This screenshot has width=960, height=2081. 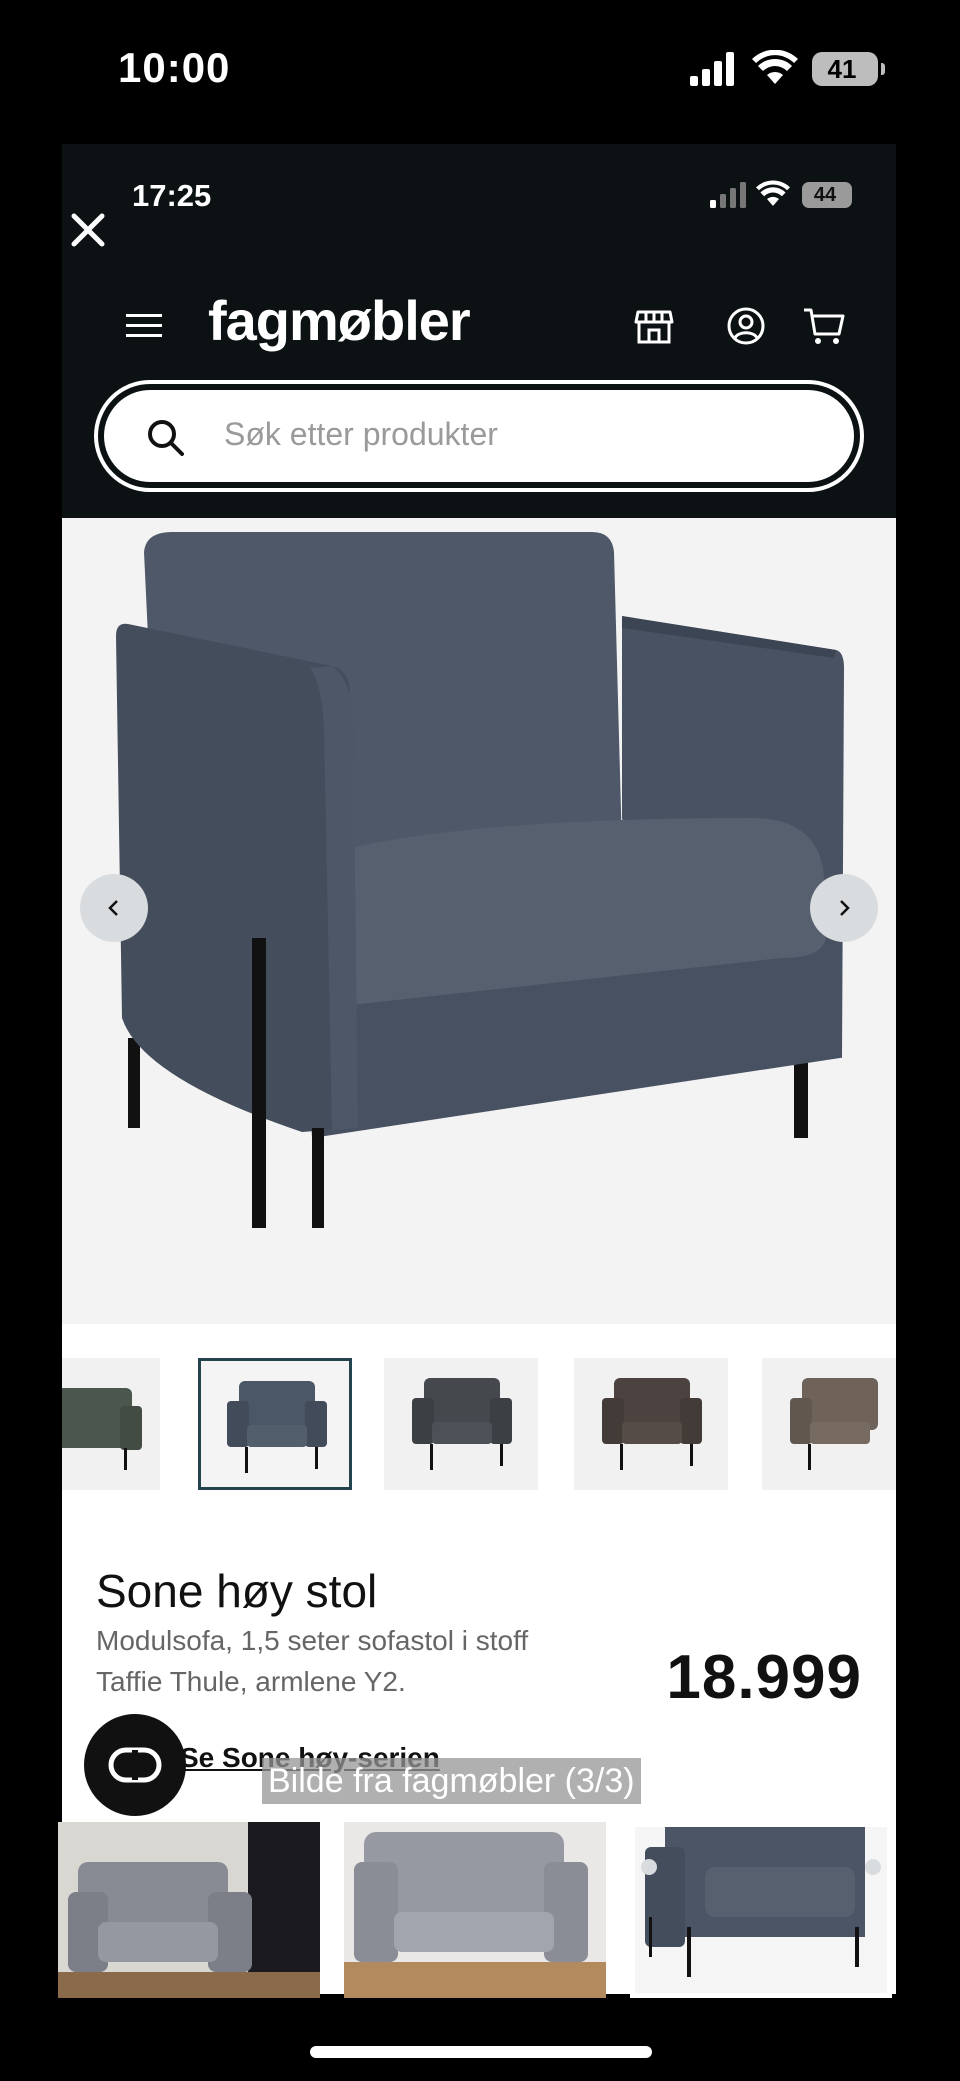 I want to click on battery-level: 41, so click(x=842, y=69).